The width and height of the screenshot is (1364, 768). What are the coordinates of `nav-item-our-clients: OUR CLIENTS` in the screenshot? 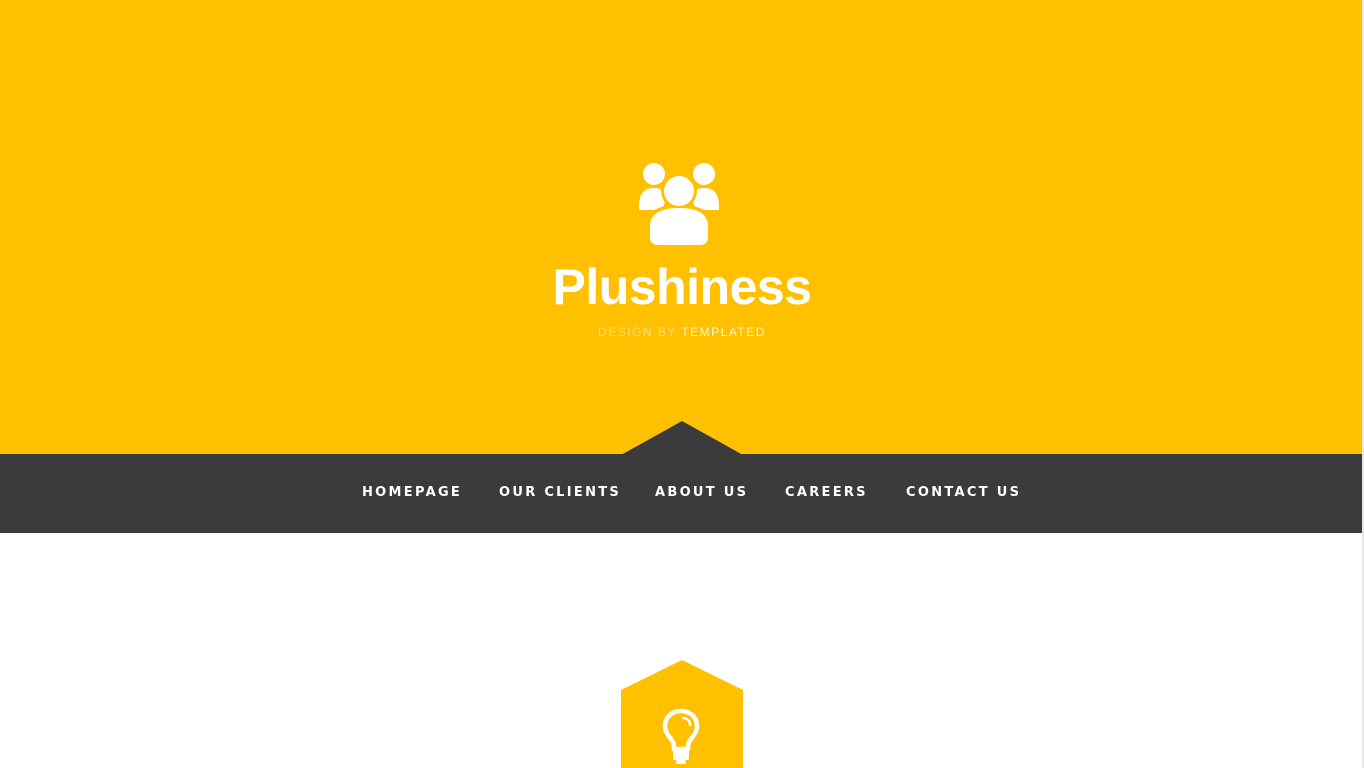 It's located at (560, 493).